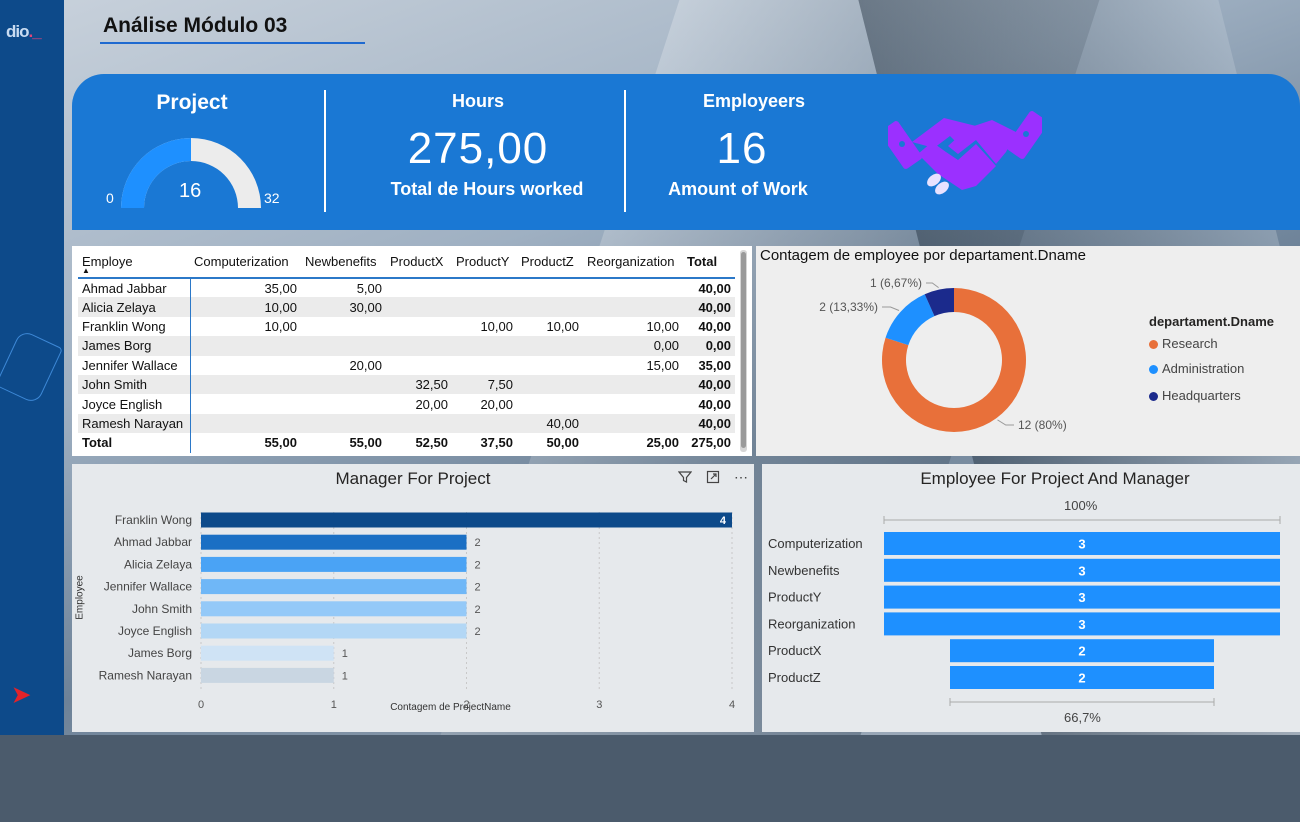  What do you see at coordinates (714, 326) in the screenshot?
I see `row-total-cell: 40,00` at bounding box center [714, 326].